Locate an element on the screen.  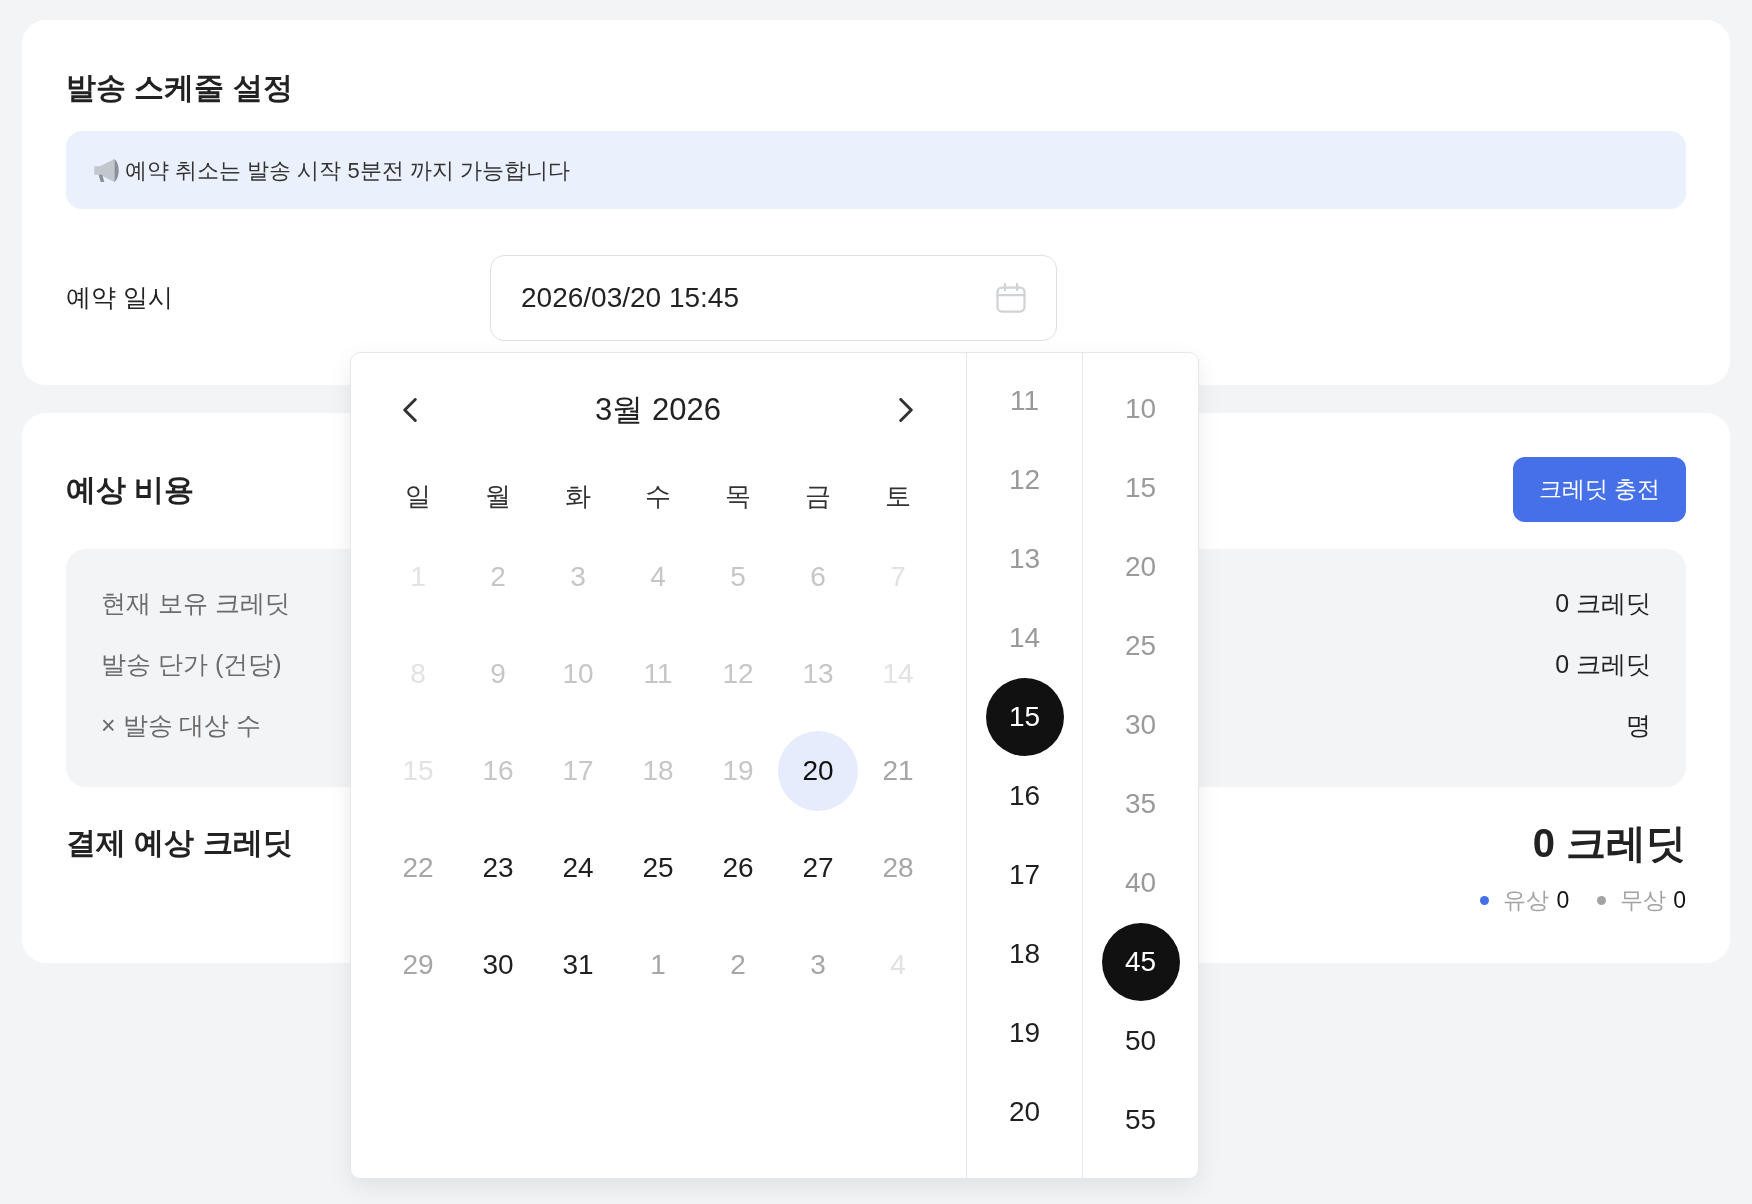
megaphone-icon is located at coordinates (106, 170).